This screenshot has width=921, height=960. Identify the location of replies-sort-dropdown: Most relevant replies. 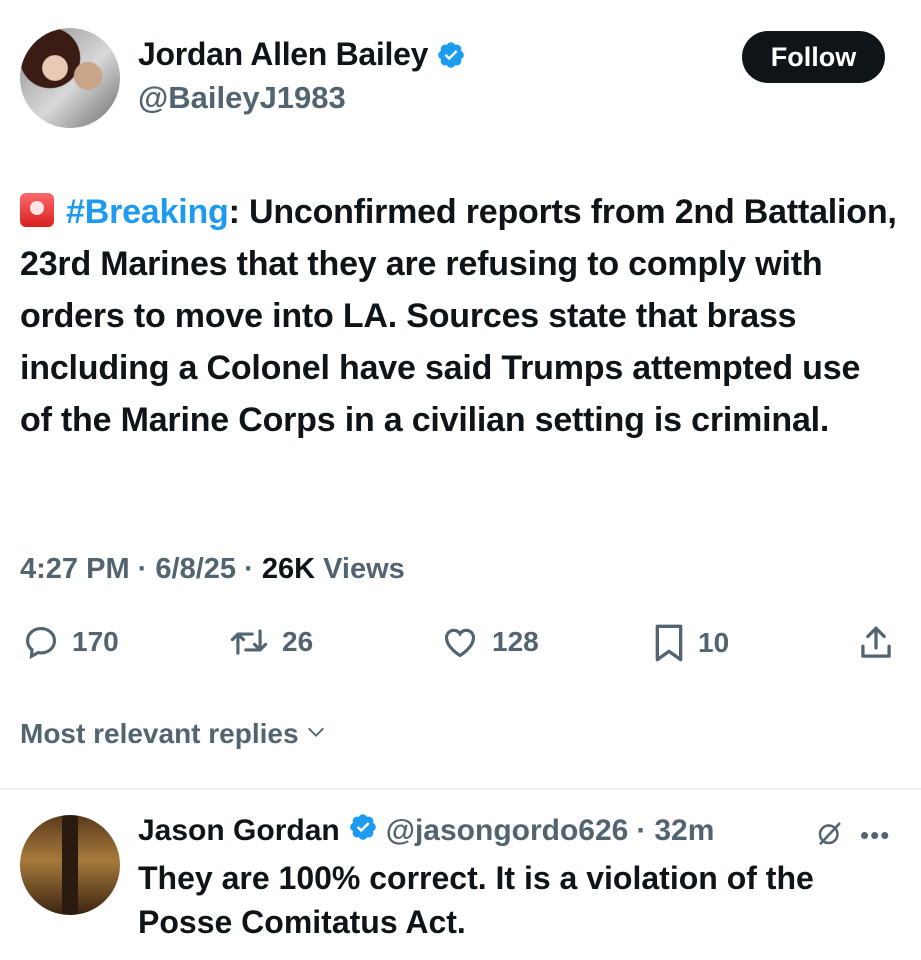
(173, 734).